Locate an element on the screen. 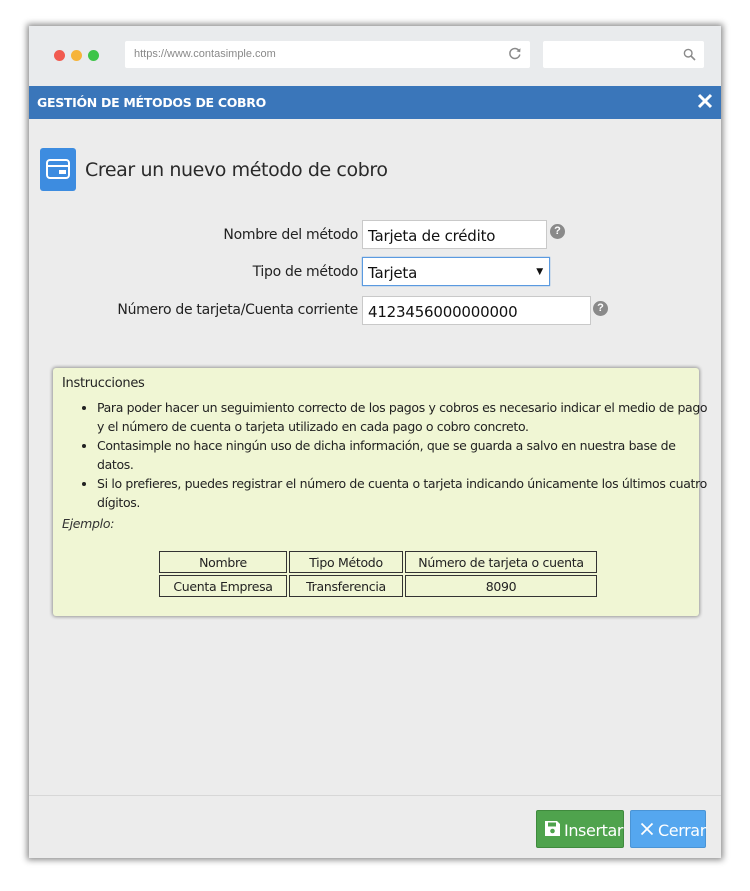 The image size is (750, 891). method-type-select: Tarjeta ▼ is located at coordinates (456, 271).